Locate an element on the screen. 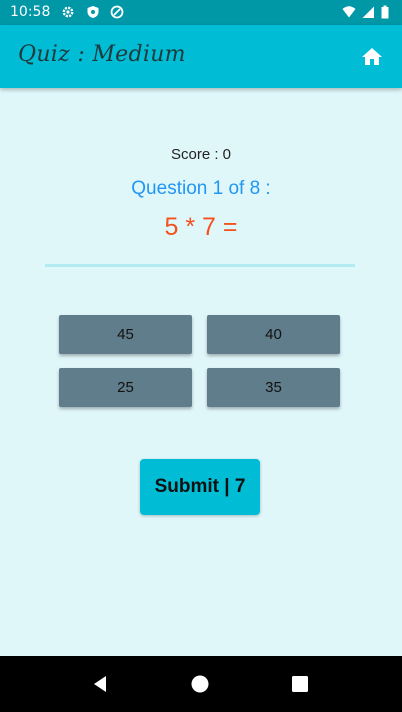 The height and width of the screenshot is (712, 402). option-button-1: 45 is located at coordinates (125, 334).